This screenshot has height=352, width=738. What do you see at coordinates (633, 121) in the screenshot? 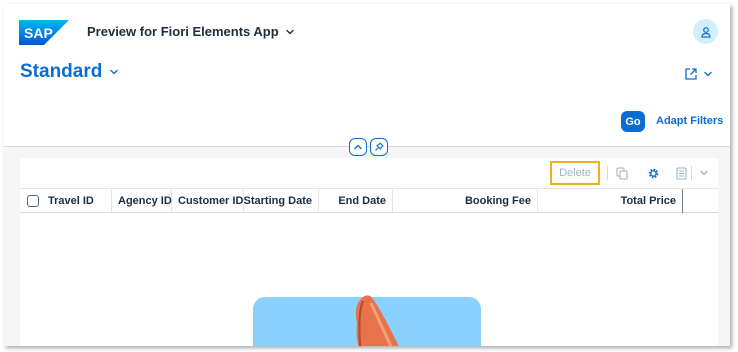
I see `go-button: Go` at bounding box center [633, 121].